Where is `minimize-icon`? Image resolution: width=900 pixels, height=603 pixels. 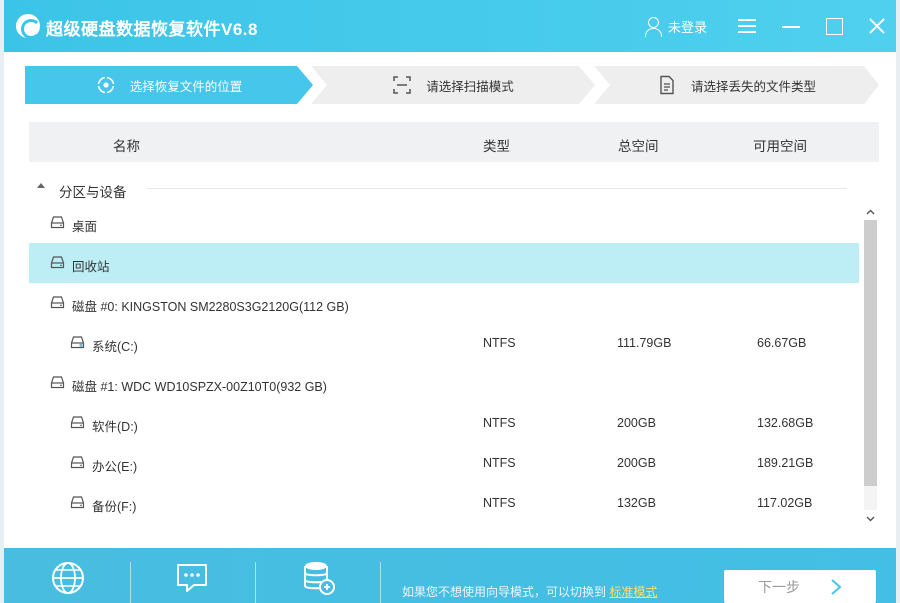 minimize-icon is located at coordinates (791, 26).